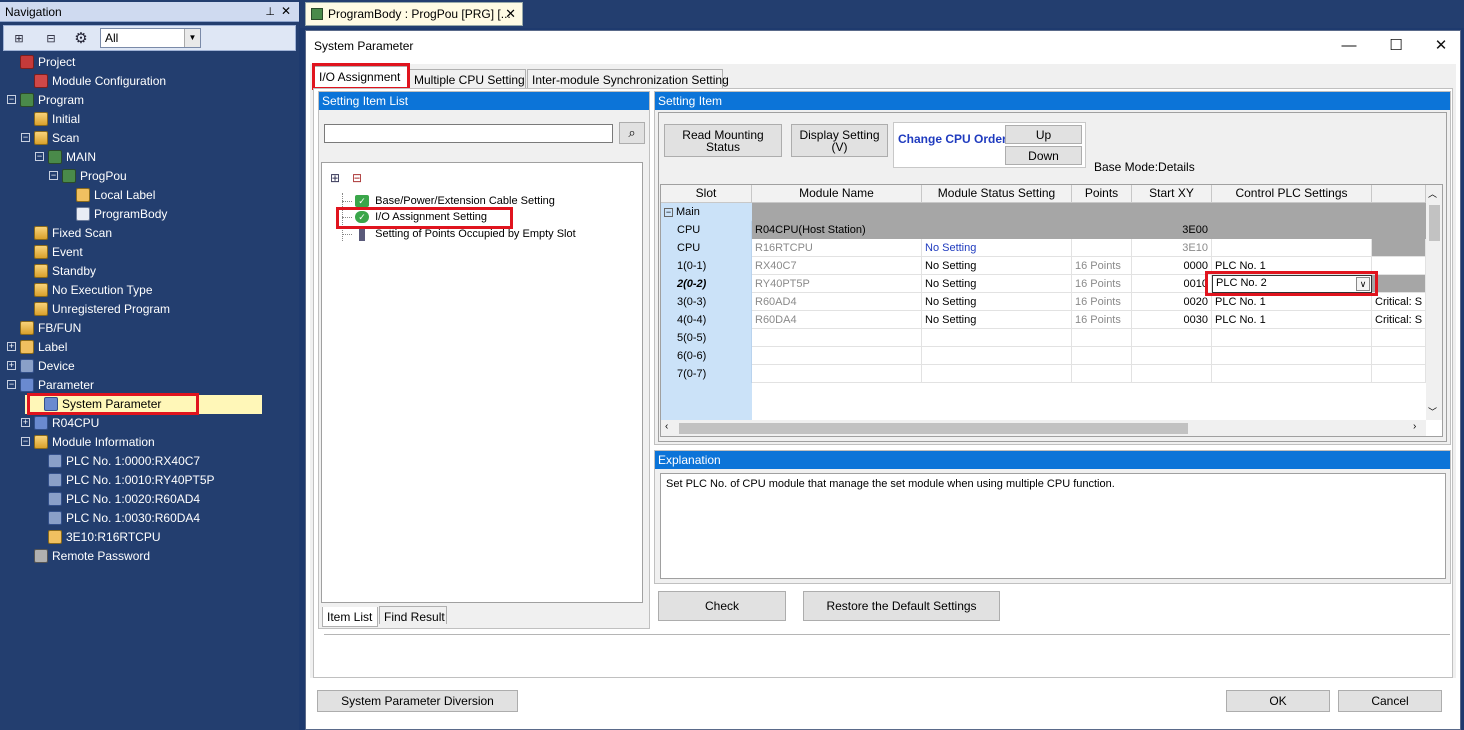 This screenshot has height=730, width=1464. Describe the element at coordinates (837, 302) in the screenshot. I see `cell-name: R60AD4` at that location.